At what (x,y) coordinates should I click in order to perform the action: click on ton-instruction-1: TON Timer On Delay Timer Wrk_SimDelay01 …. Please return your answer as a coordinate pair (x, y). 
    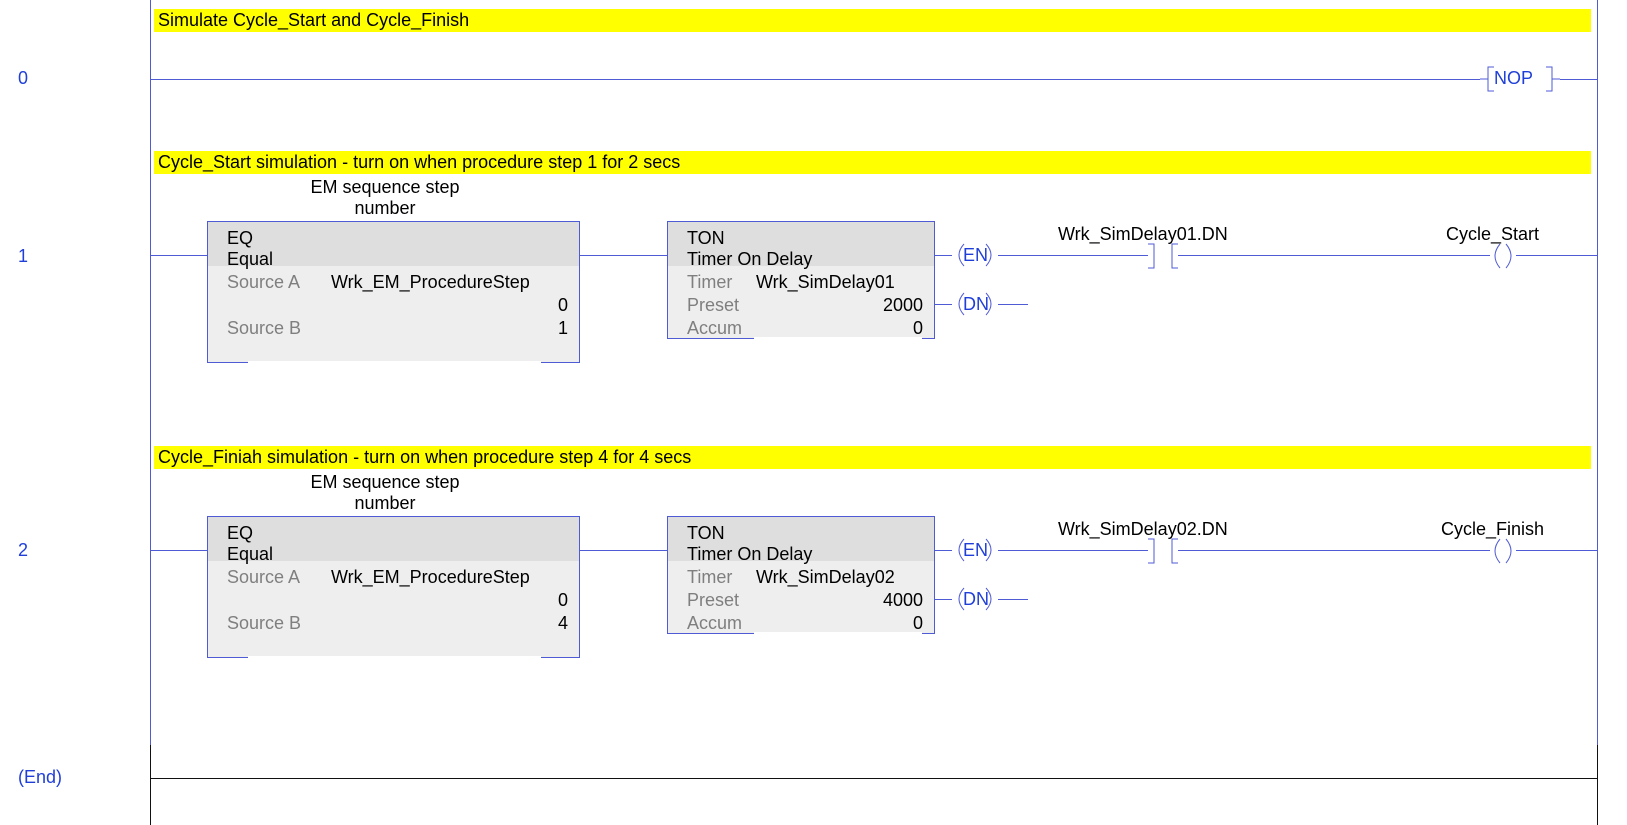
    Looking at the image, I should click on (801, 280).